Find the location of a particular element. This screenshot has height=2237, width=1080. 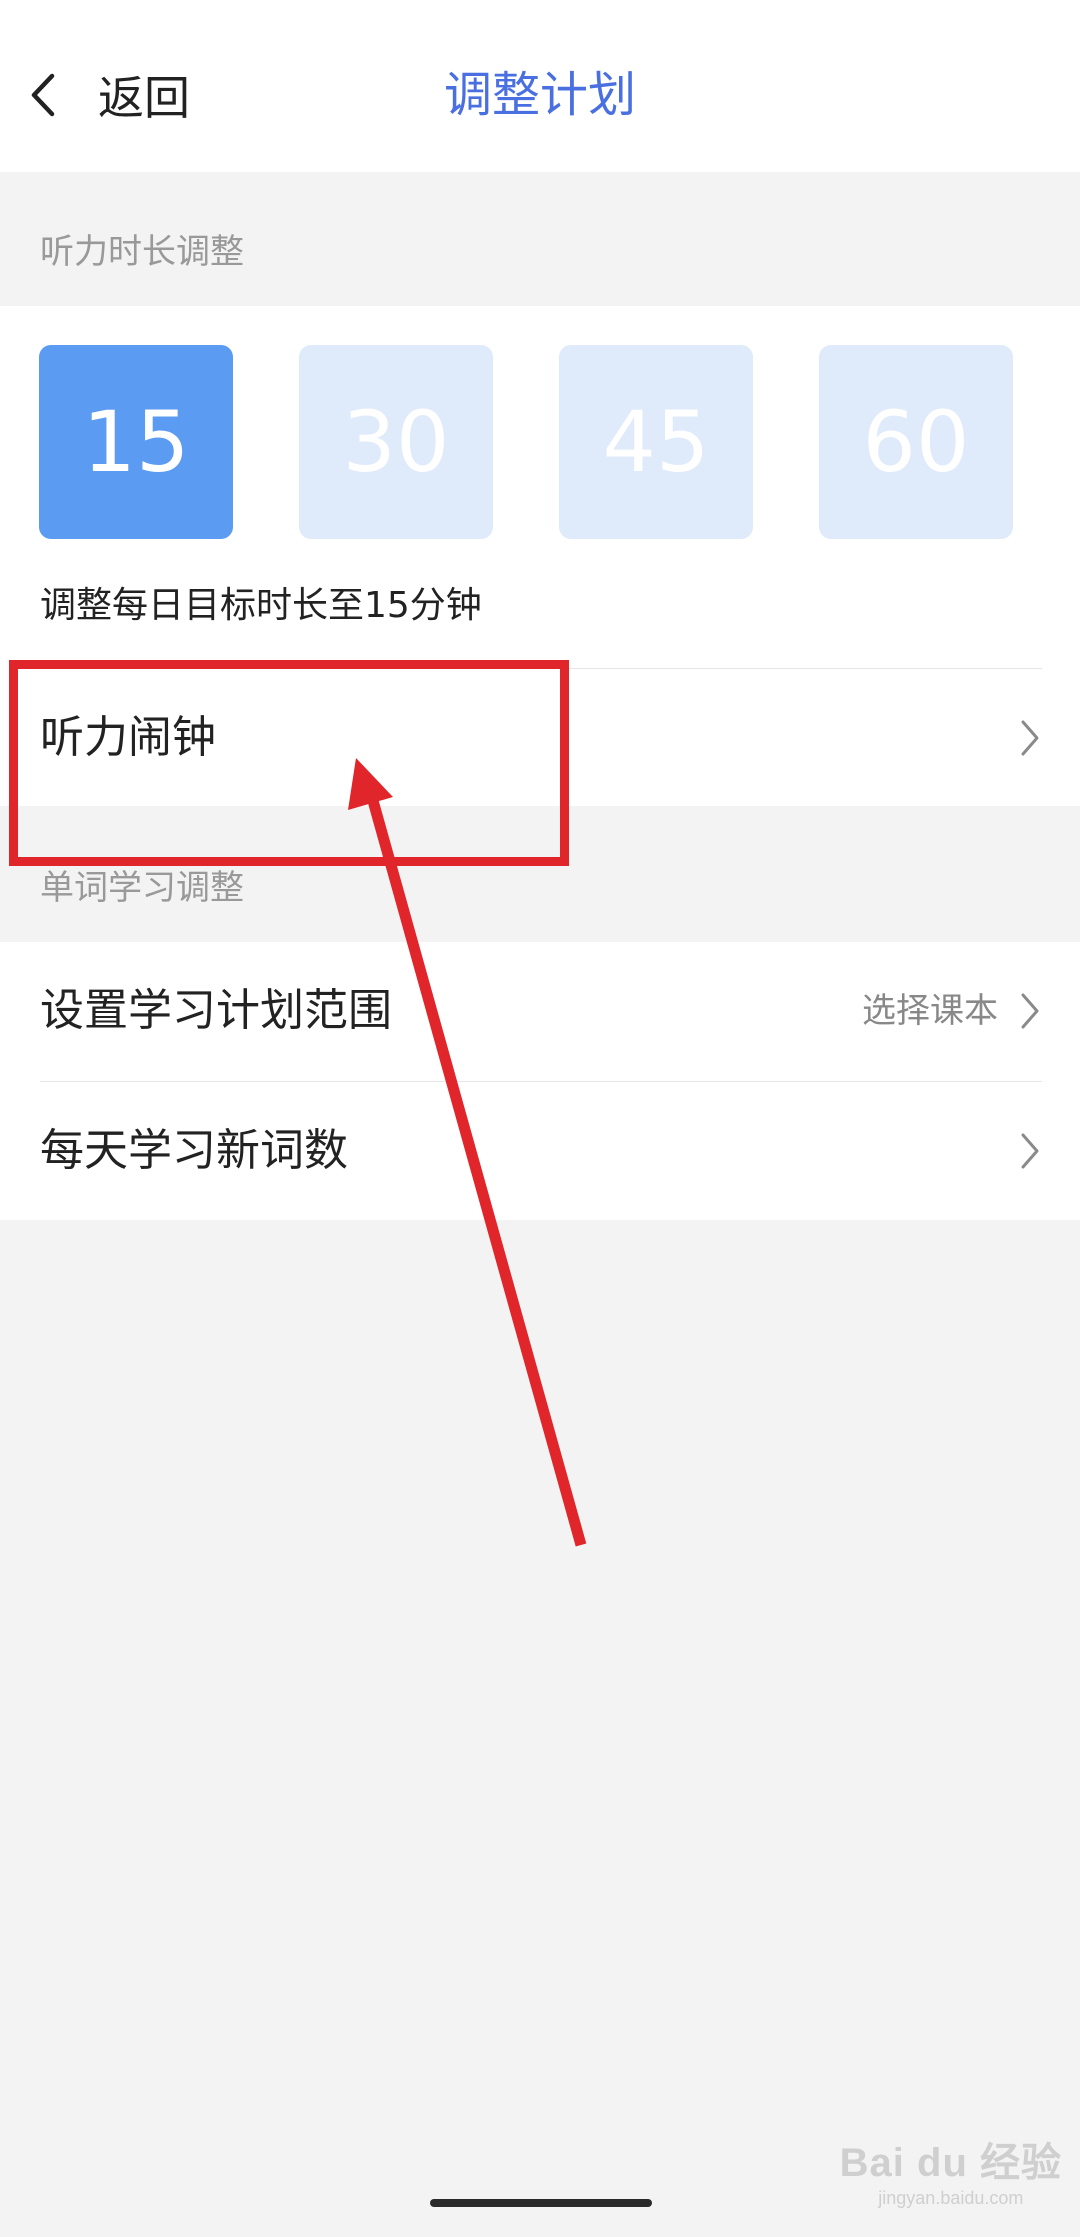

daily-new-words-row: 每天学习新词数 is located at coordinates (540, 1151).